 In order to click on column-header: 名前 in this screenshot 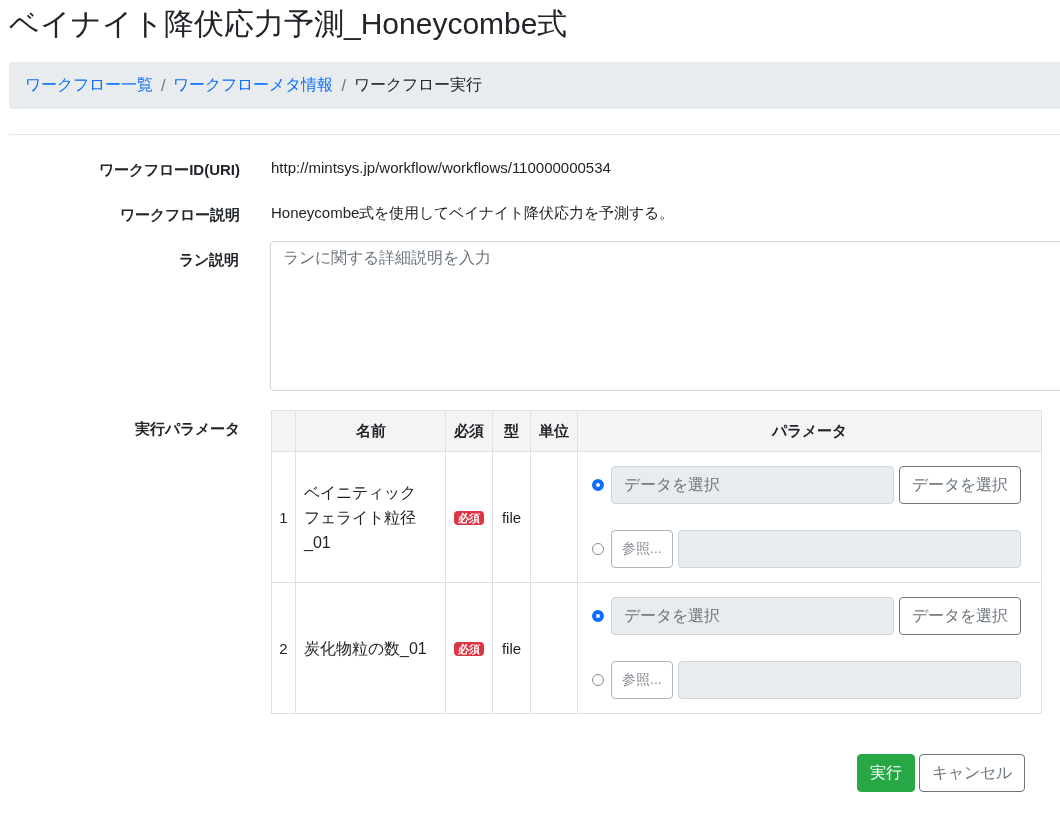, I will do `click(370, 431)`.